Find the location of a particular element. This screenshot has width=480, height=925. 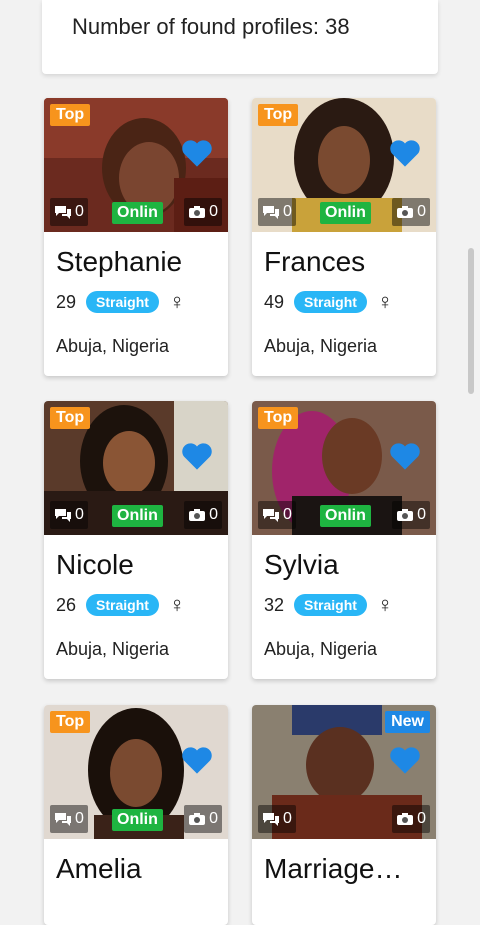

profile-meta: 26 Straight ♀ is located at coordinates (120, 605).